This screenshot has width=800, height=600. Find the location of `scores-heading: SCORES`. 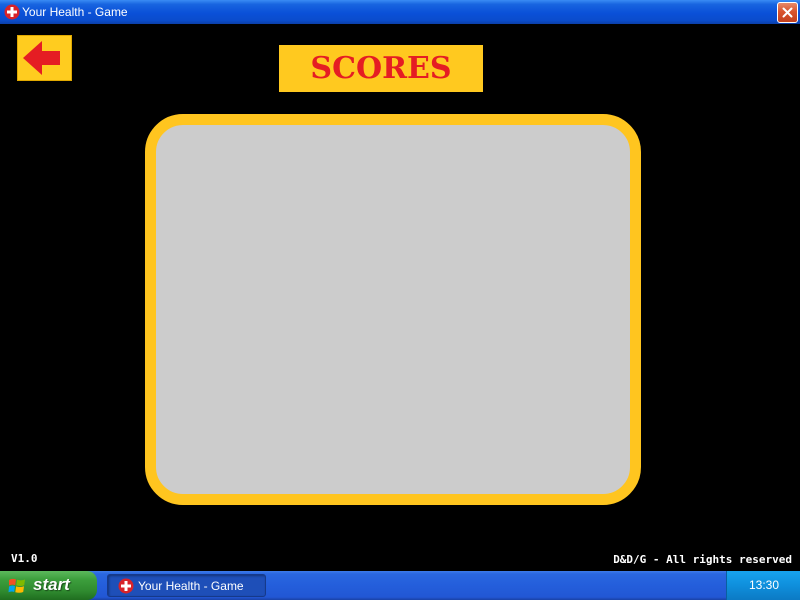

scores-heading: SCORES is located at coordinates (381, 68).